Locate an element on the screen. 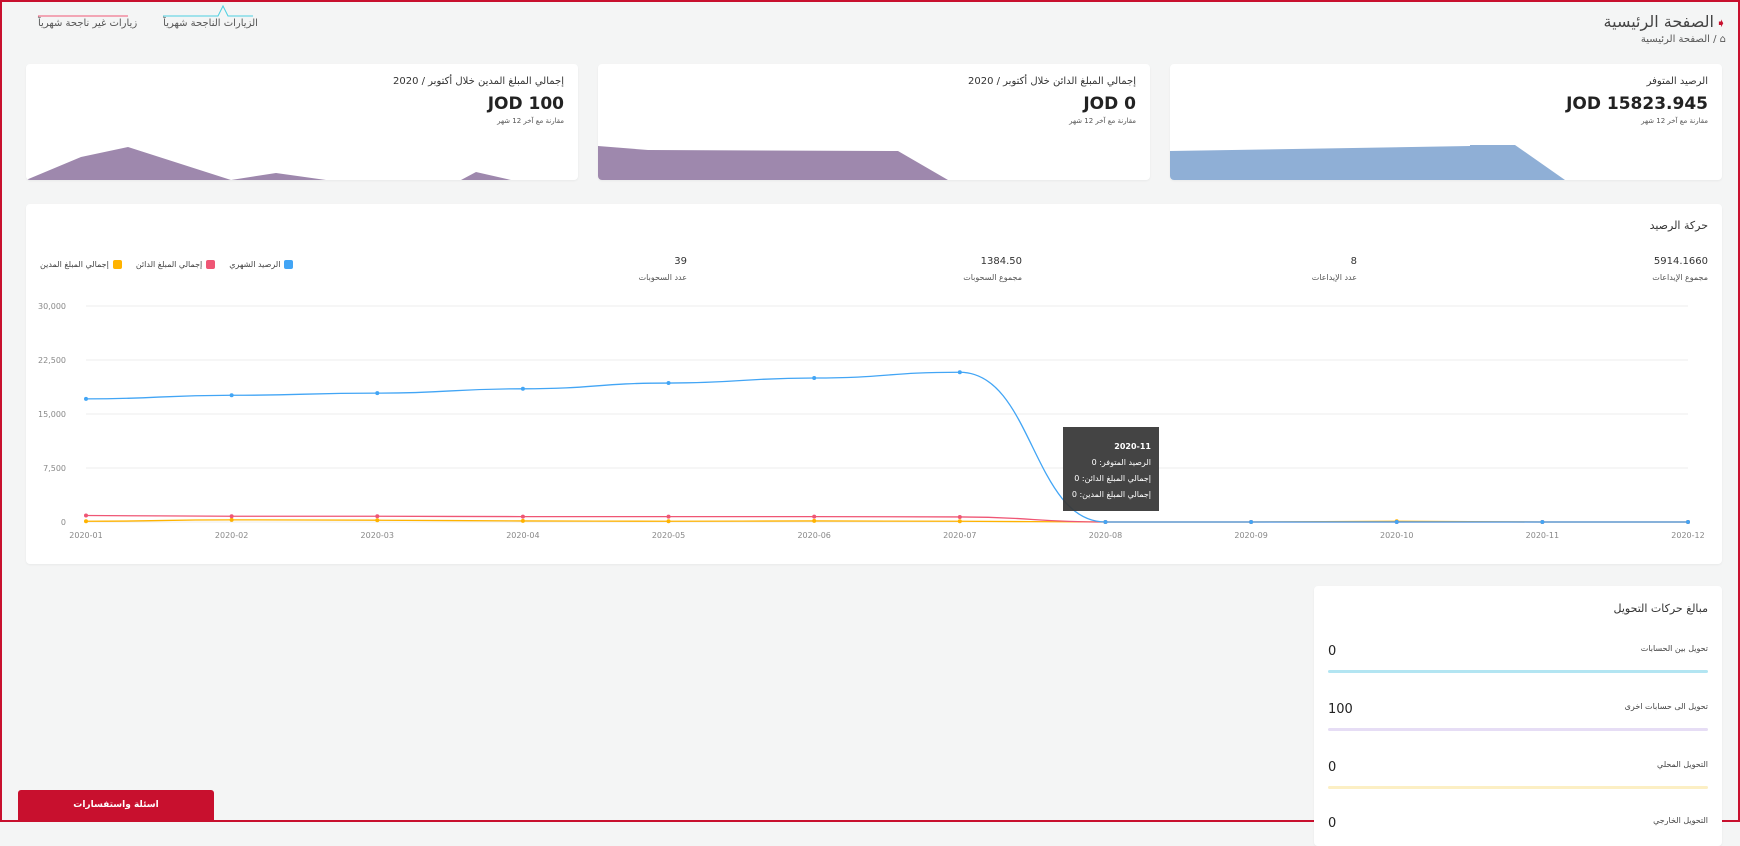  card-value: JOD 0 is located at coordinates (1109, 104).